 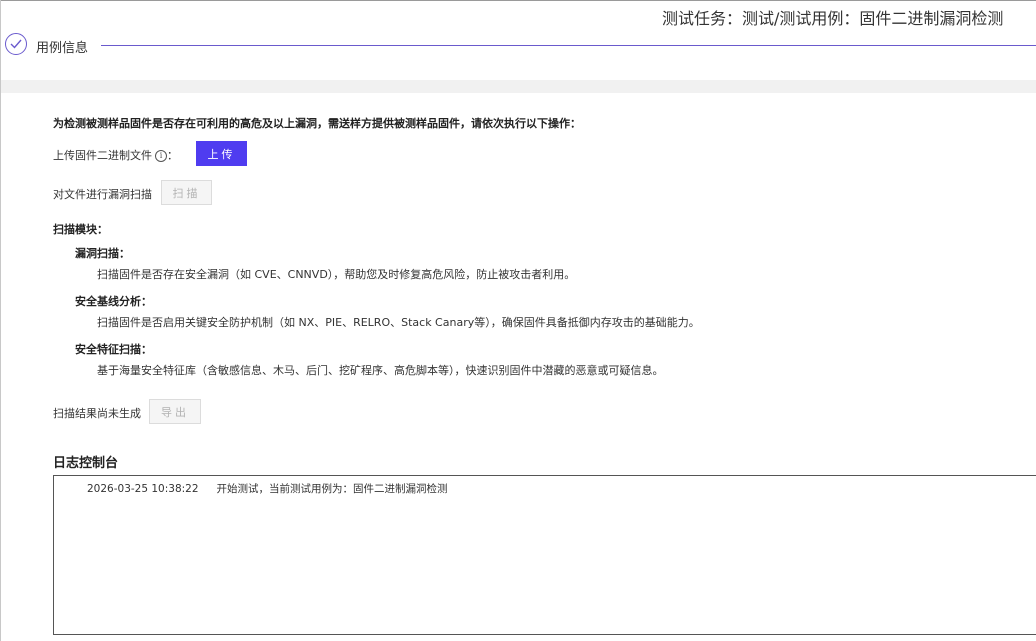 I want to click on scan-label: 对文件进行漏洞扫描, so click(x=102, y=194).